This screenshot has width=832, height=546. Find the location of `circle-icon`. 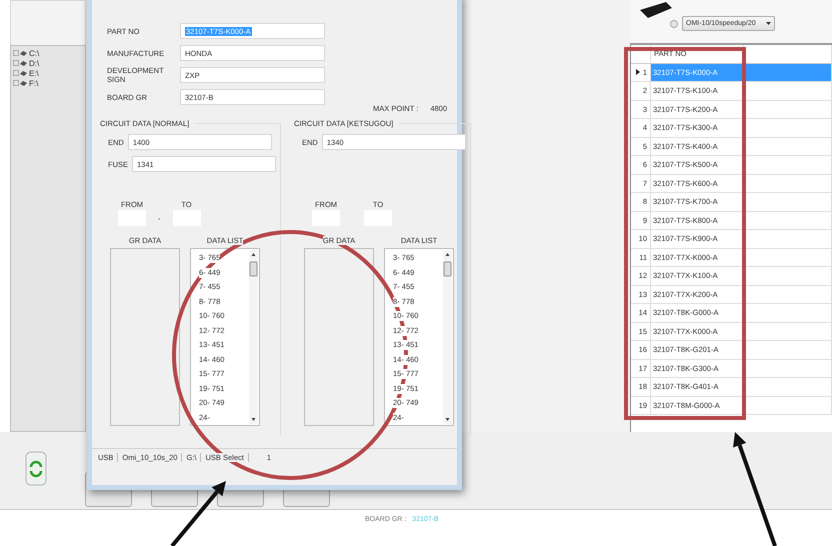

circle-icon is located at coordinates (674, 24).